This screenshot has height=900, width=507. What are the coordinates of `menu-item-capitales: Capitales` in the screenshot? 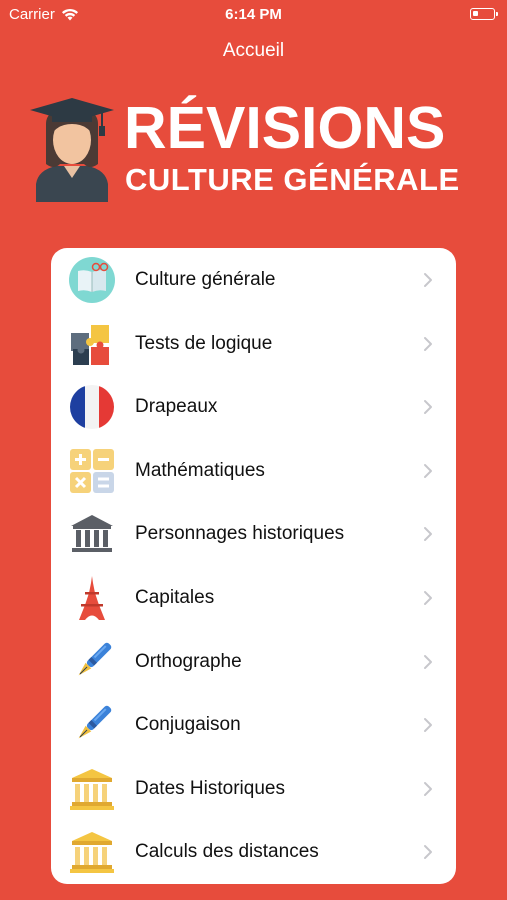 It's located at (253, 598).